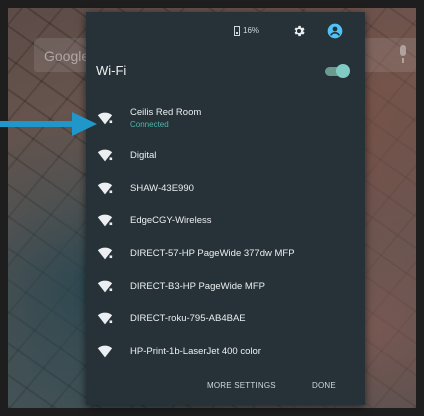  I want to click on wifi-network-name: Digital, so click(143, 155).